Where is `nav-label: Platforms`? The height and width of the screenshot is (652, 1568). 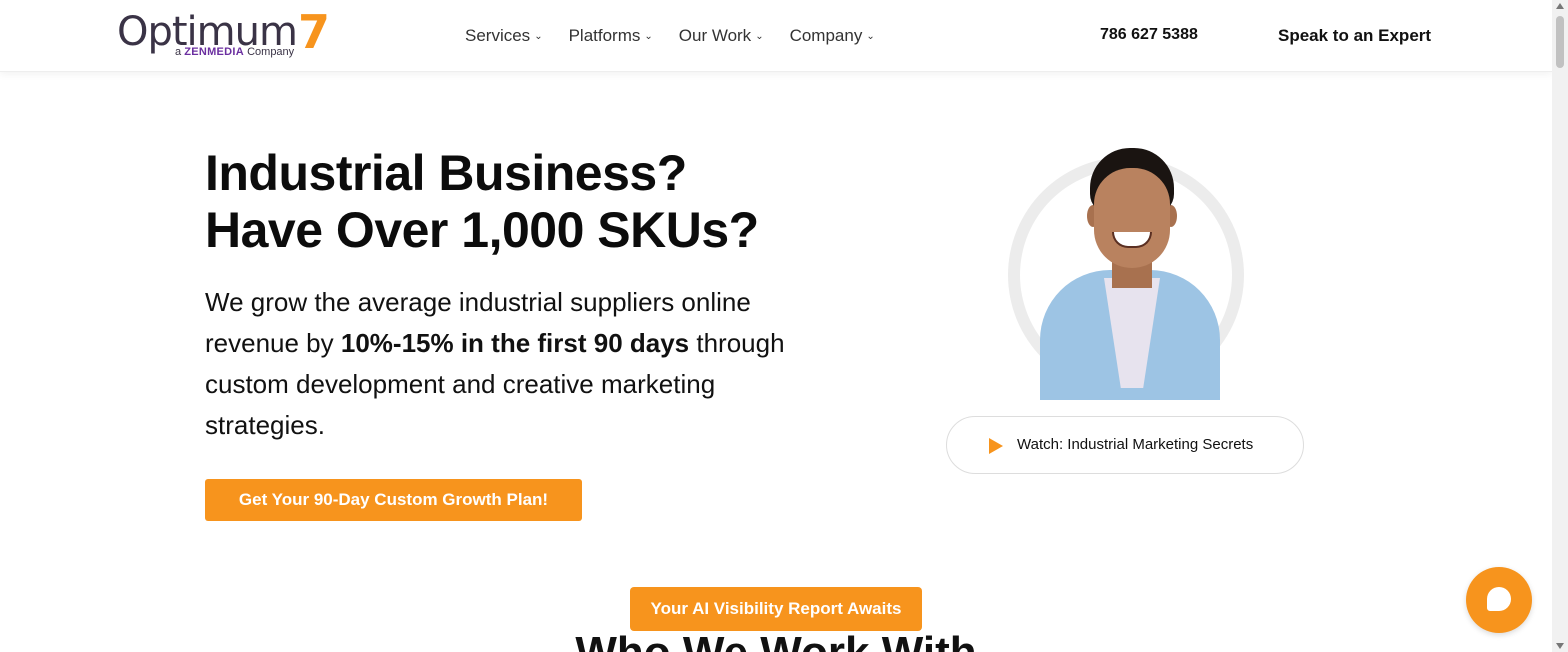
nav-label: Platforms is located at coordinates (604, 35).